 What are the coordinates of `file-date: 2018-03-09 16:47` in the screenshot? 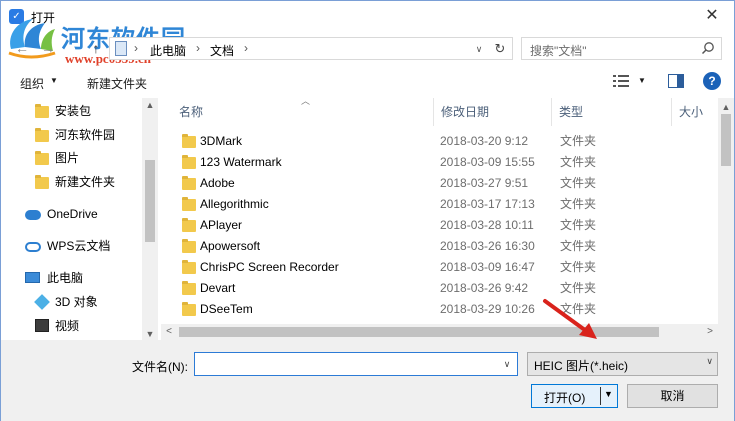 It's located at (487, 267).